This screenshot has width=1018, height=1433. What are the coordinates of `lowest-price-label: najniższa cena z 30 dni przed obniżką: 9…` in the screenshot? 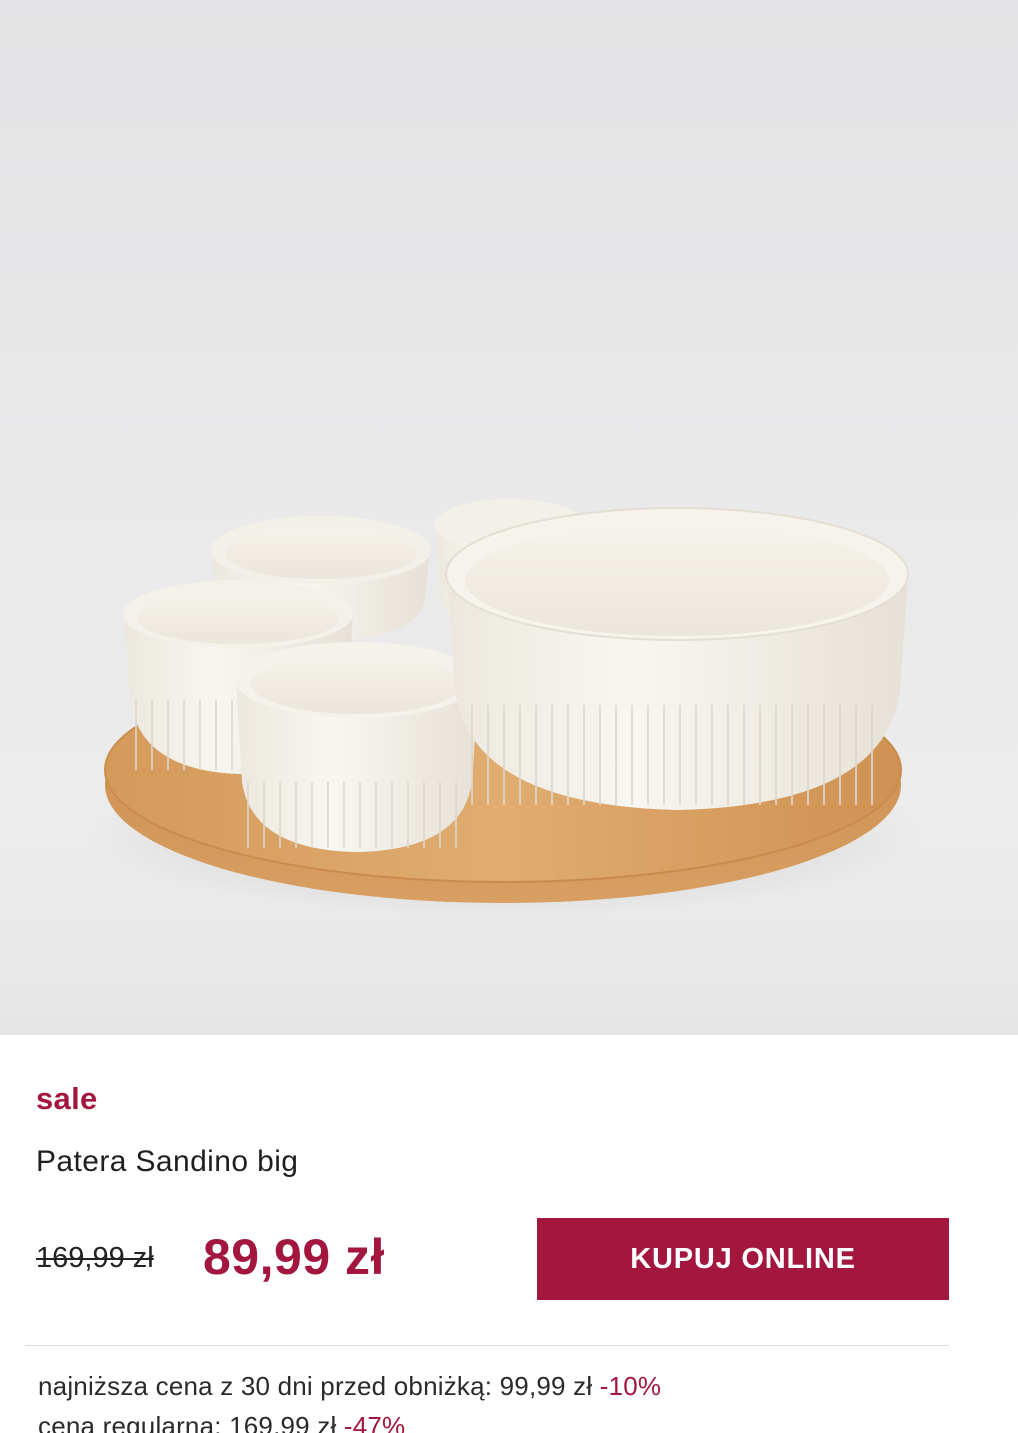 It's located at (315, 1386).